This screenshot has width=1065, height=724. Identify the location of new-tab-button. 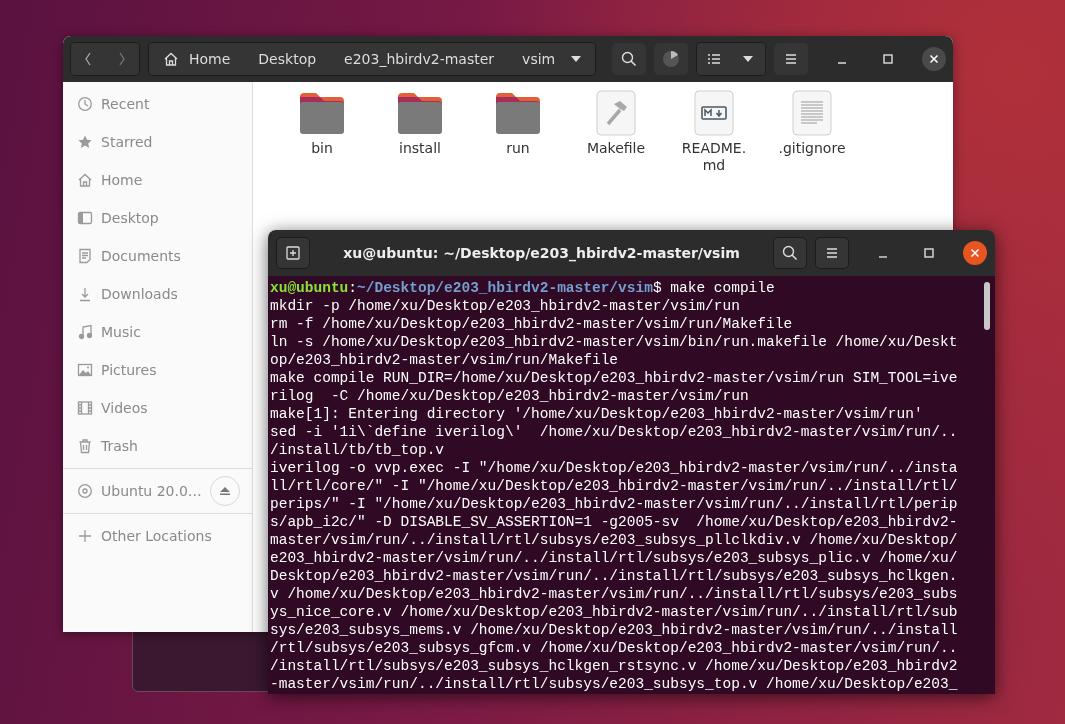
(293, 253).